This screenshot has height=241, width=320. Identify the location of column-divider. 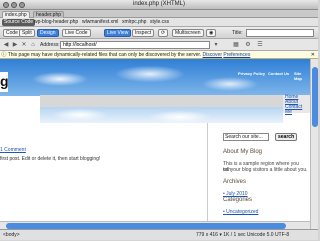
(207, 176).